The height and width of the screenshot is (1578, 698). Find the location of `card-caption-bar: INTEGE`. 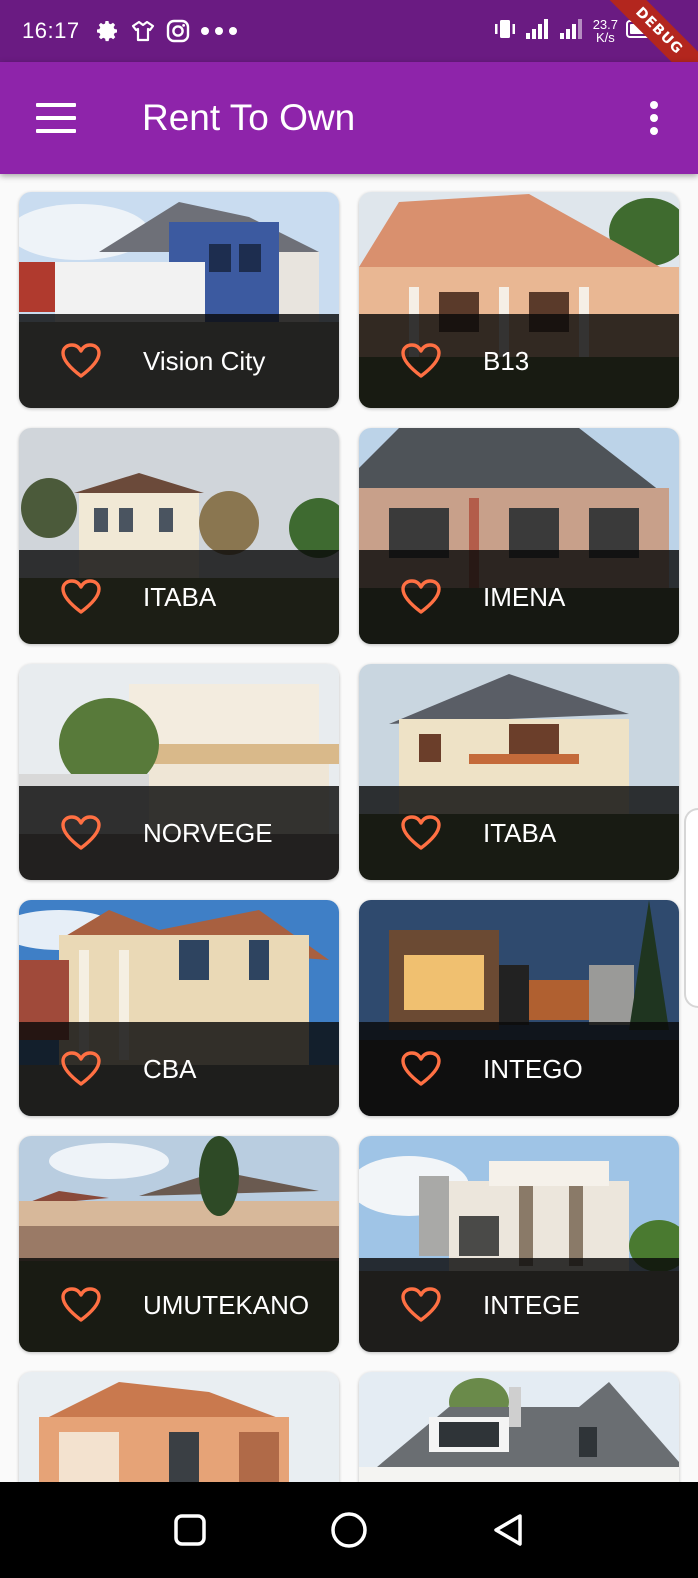

card-caption-bar: INTEGE is located at coordinates (519, 1305).